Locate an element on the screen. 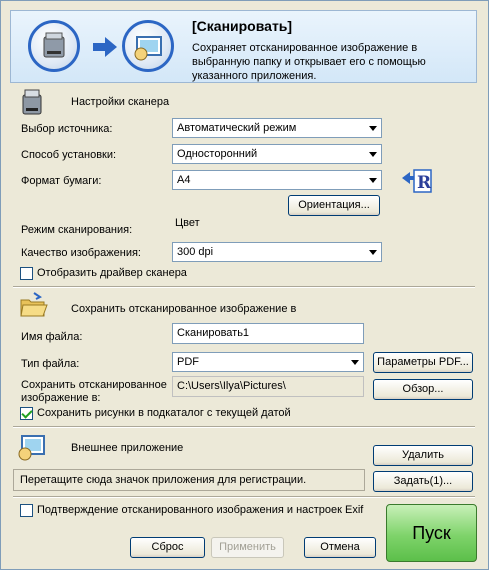  scanner-section-title: Настройки сканера is located at coordinates (120, 102).